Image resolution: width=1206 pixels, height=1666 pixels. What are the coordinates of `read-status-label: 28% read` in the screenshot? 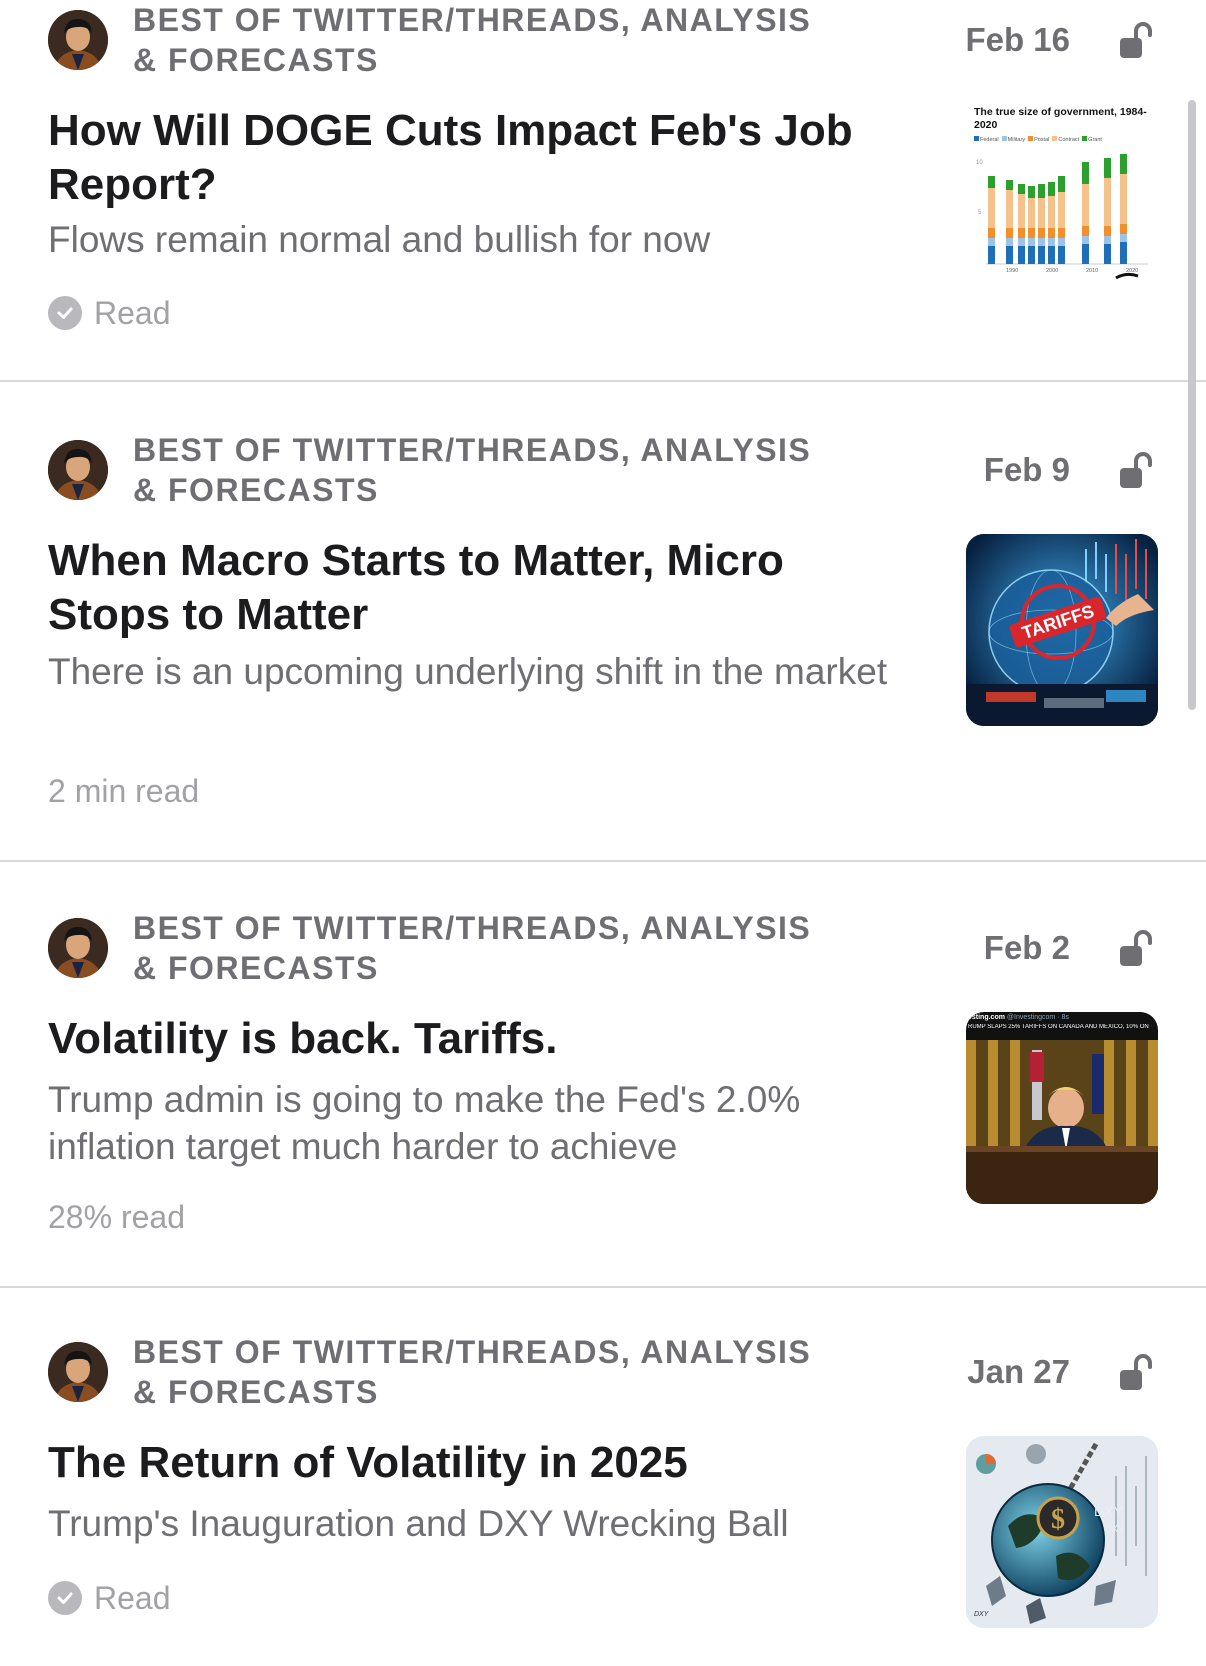 It's located at (116, 1217).